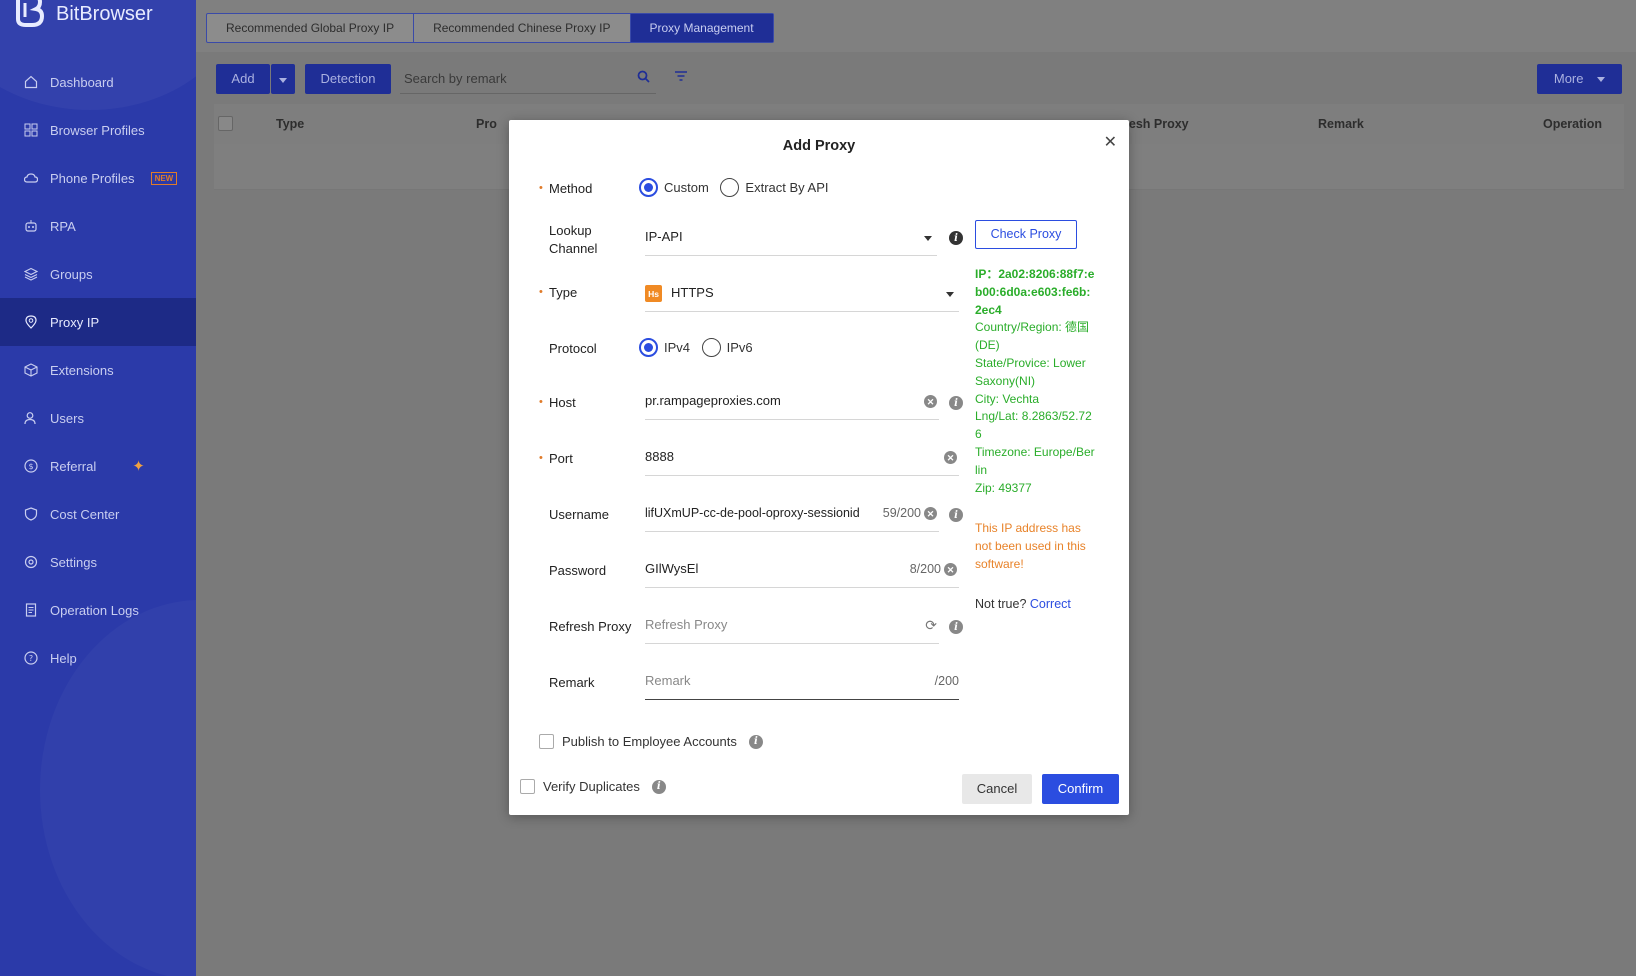  What do you see at coordinates (522, 28) in the screenshot?
I see `tab-recommended-chinese: Recommended Chinese Proxy IP` at bounding box center [522, 28].